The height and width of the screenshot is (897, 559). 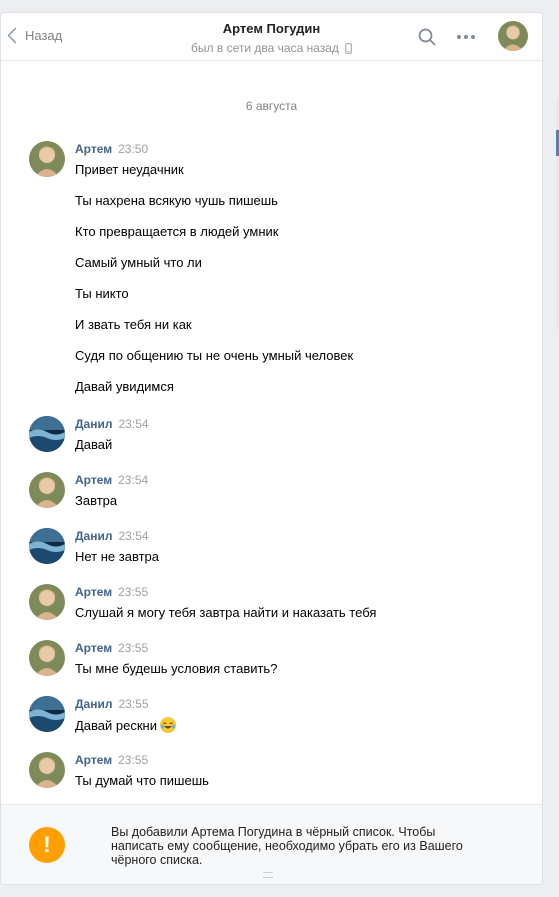 I want to click on message-text: Ты нахрена всякую чушь пишешь, so click(x=176, y=200).